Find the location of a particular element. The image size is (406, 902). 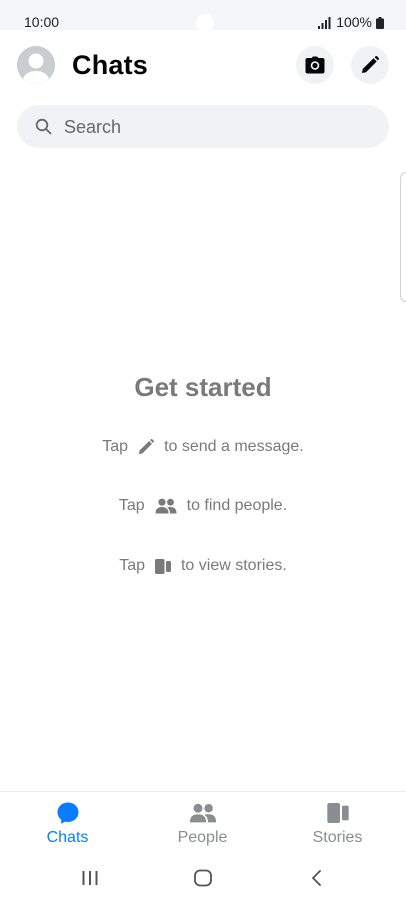

battery-icon is located at coordinates (380, 22).